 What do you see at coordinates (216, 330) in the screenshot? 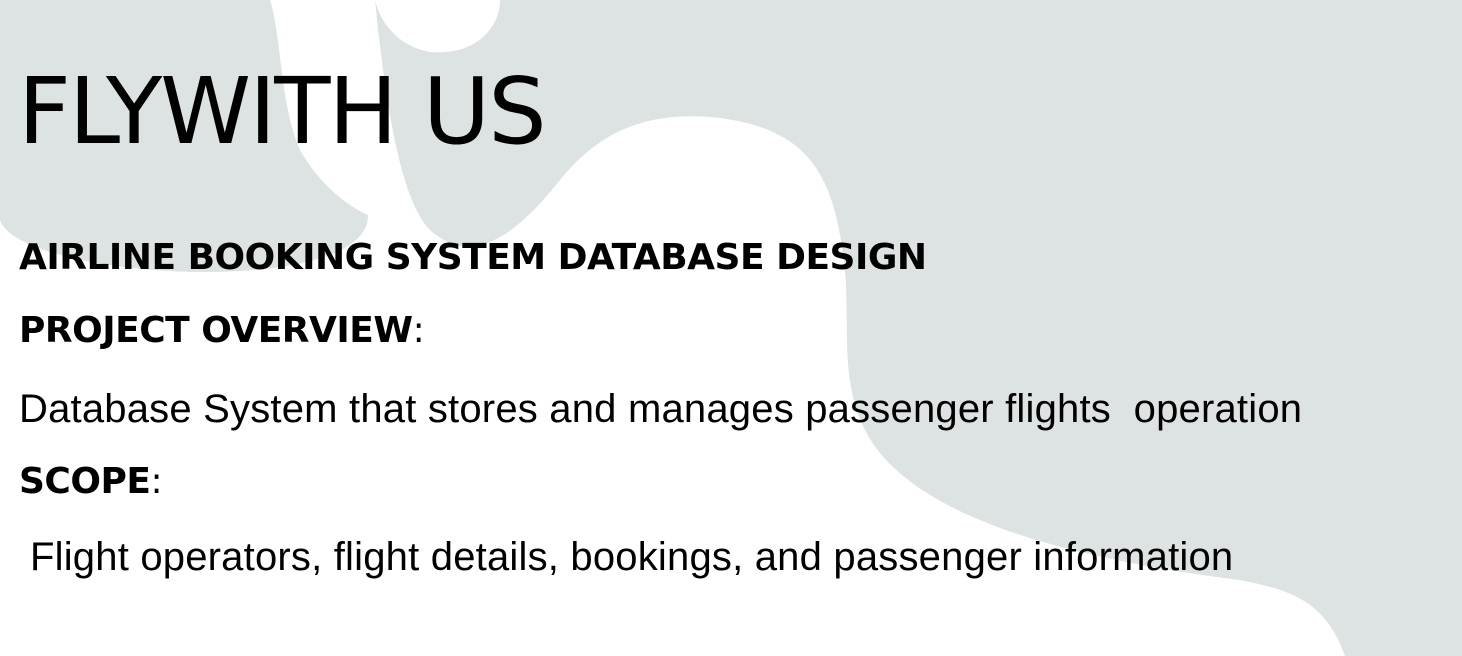
I see `project-overview-label: PROJECT OVERVIEW` at bounding box center [216, 330].